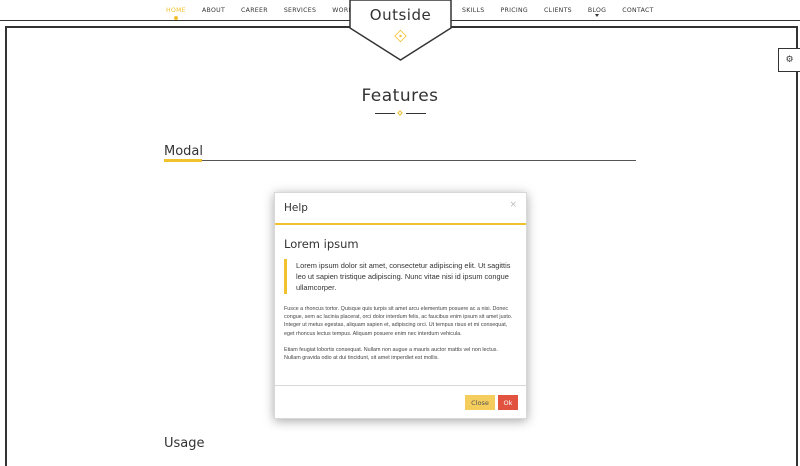 Image resolution: width=800 pixels, height=466 pixels. Describe the element at coordinates (513, 205) in the screenshot. I see `close-icon: ×` at that location.